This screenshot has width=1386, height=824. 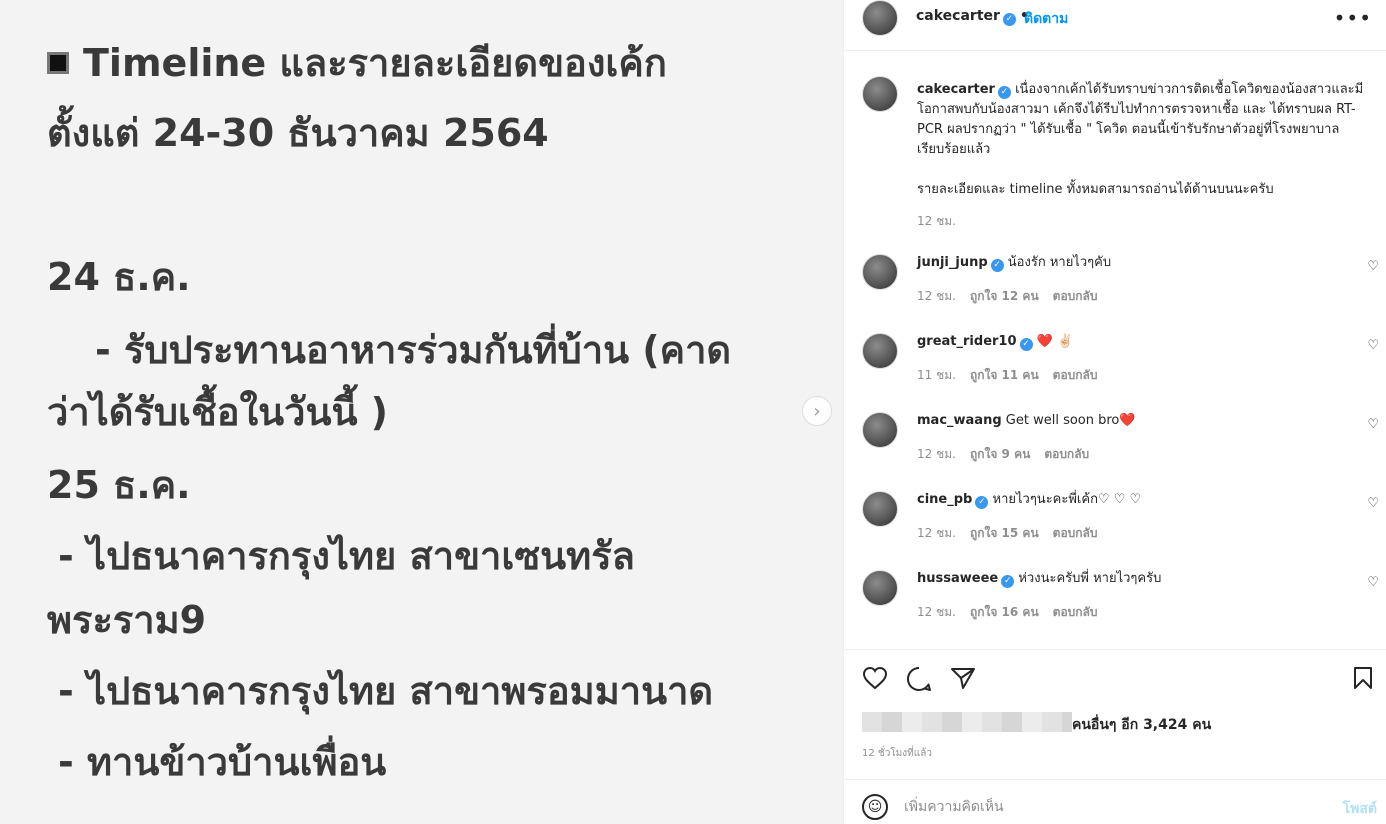 What do you see at coordinates (959, 420) in the screenshot?
I see `comment-username: mac_waang` at bounding box center [959, 420].